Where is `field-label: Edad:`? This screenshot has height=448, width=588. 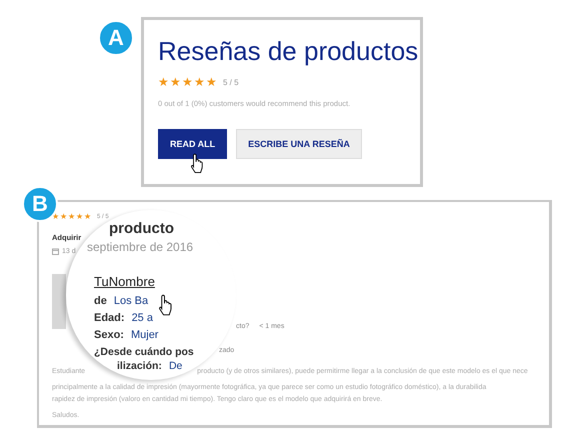 field-label: Edad: is located at coordinates (109, 318).